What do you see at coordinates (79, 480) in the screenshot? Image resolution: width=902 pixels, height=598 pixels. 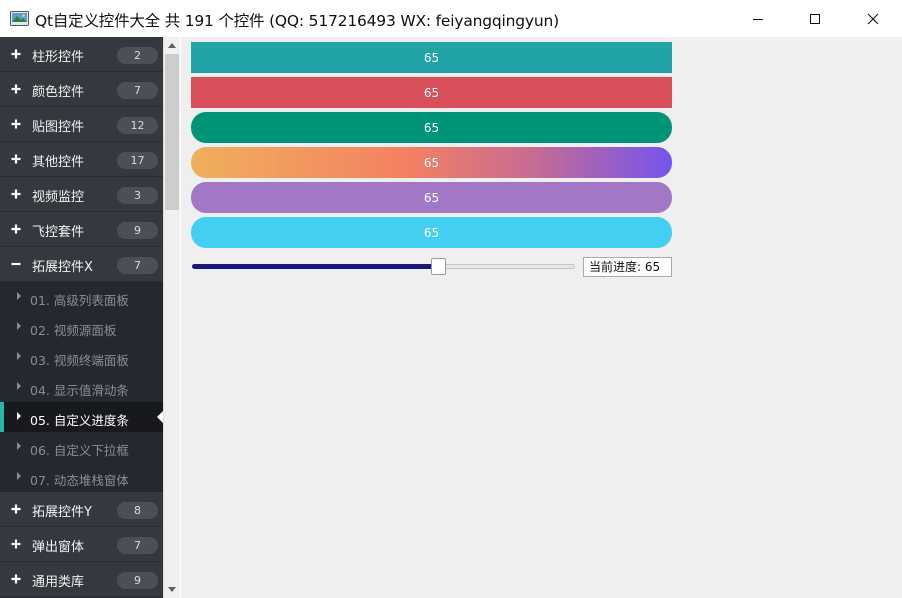 I see `sidebar-item-label: 07. 动态堆栈窗体` at bounding box center [79, 480].